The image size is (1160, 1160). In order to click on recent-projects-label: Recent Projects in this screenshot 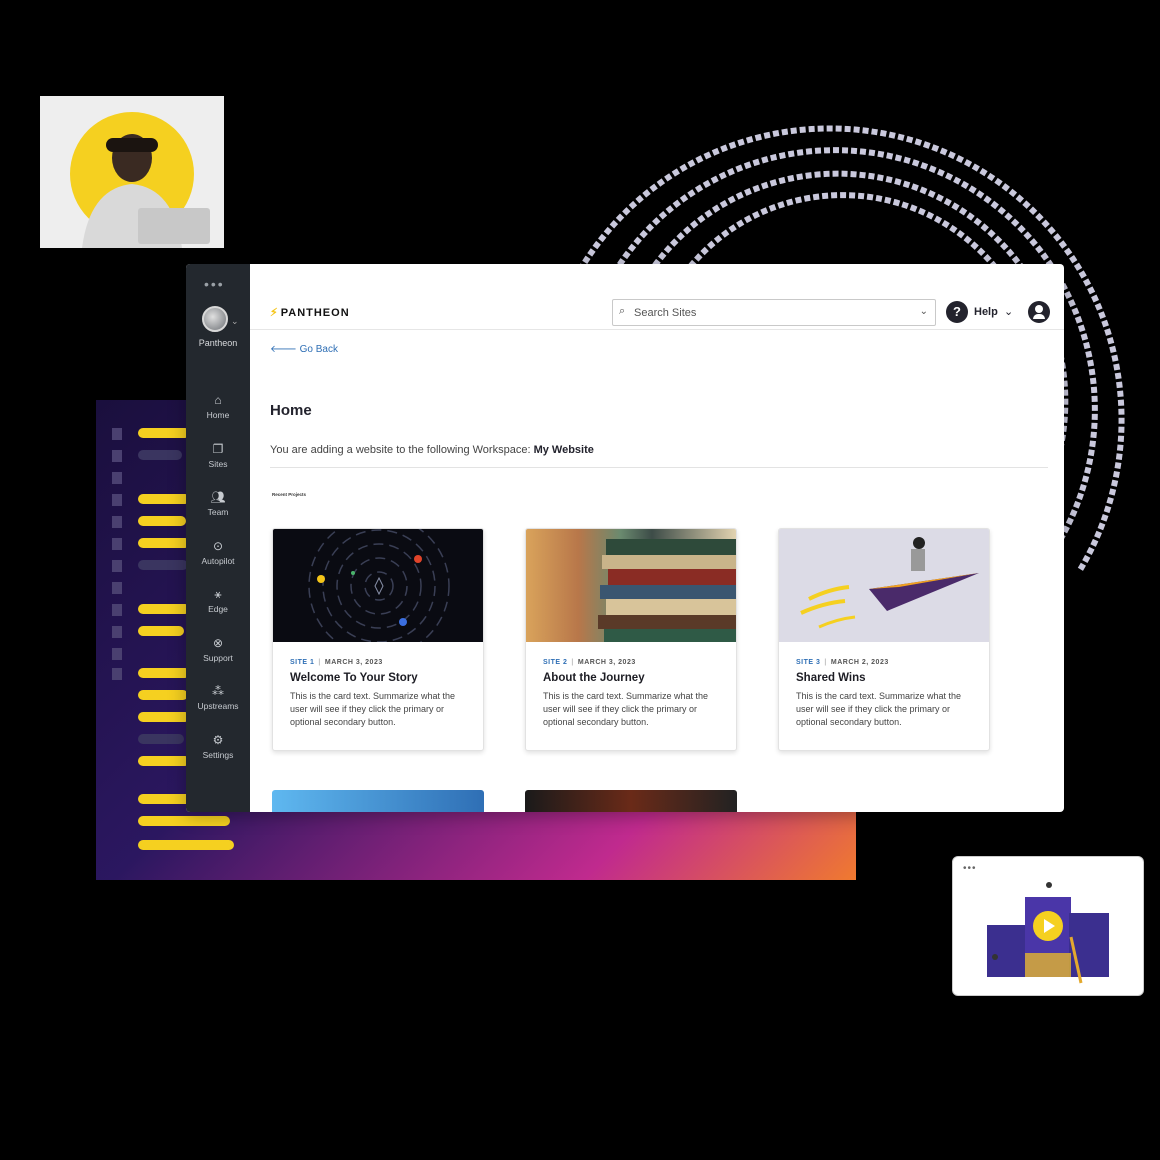, I will do `click(289, 494)`.